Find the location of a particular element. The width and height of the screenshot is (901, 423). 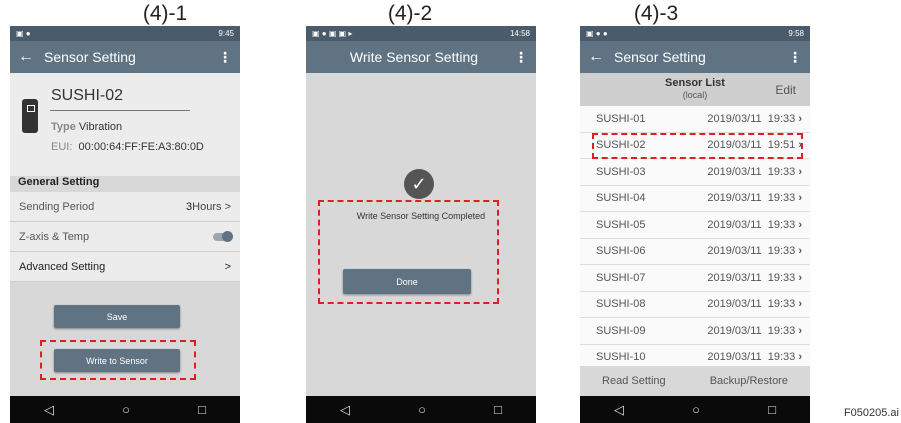

sensor-item-name: SUSHI-07 is located at coordinates (621, 277).